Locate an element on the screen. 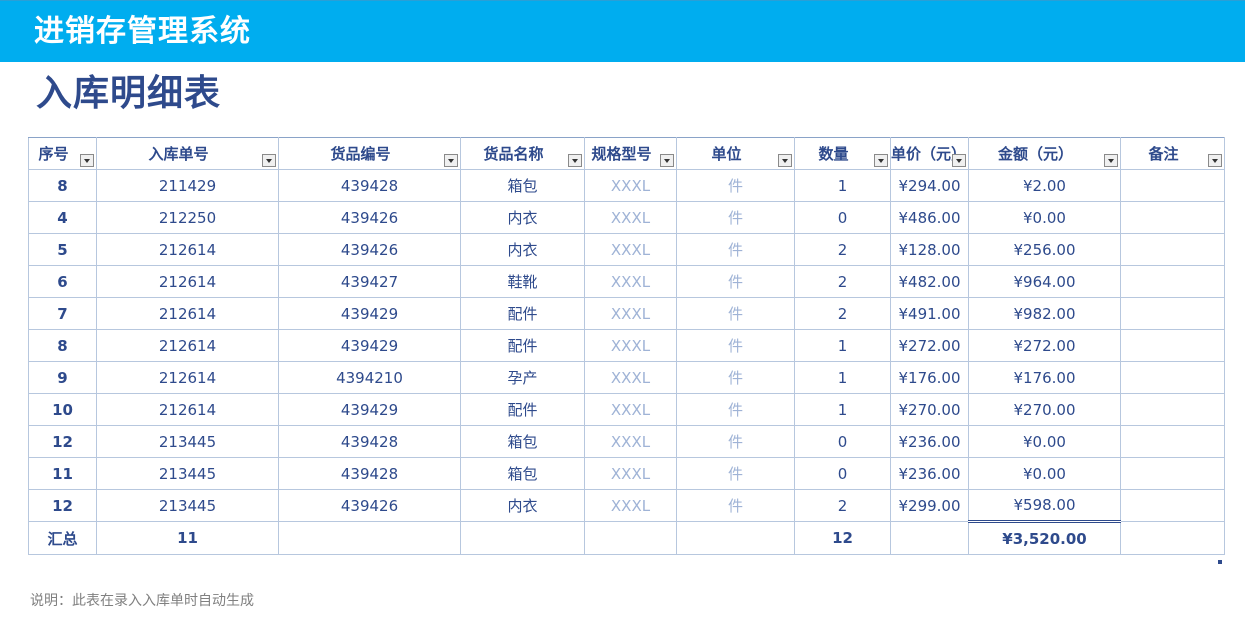 The image size is (1245, 629). cell-col-seq: 5 is located at coordinates (62, 249).